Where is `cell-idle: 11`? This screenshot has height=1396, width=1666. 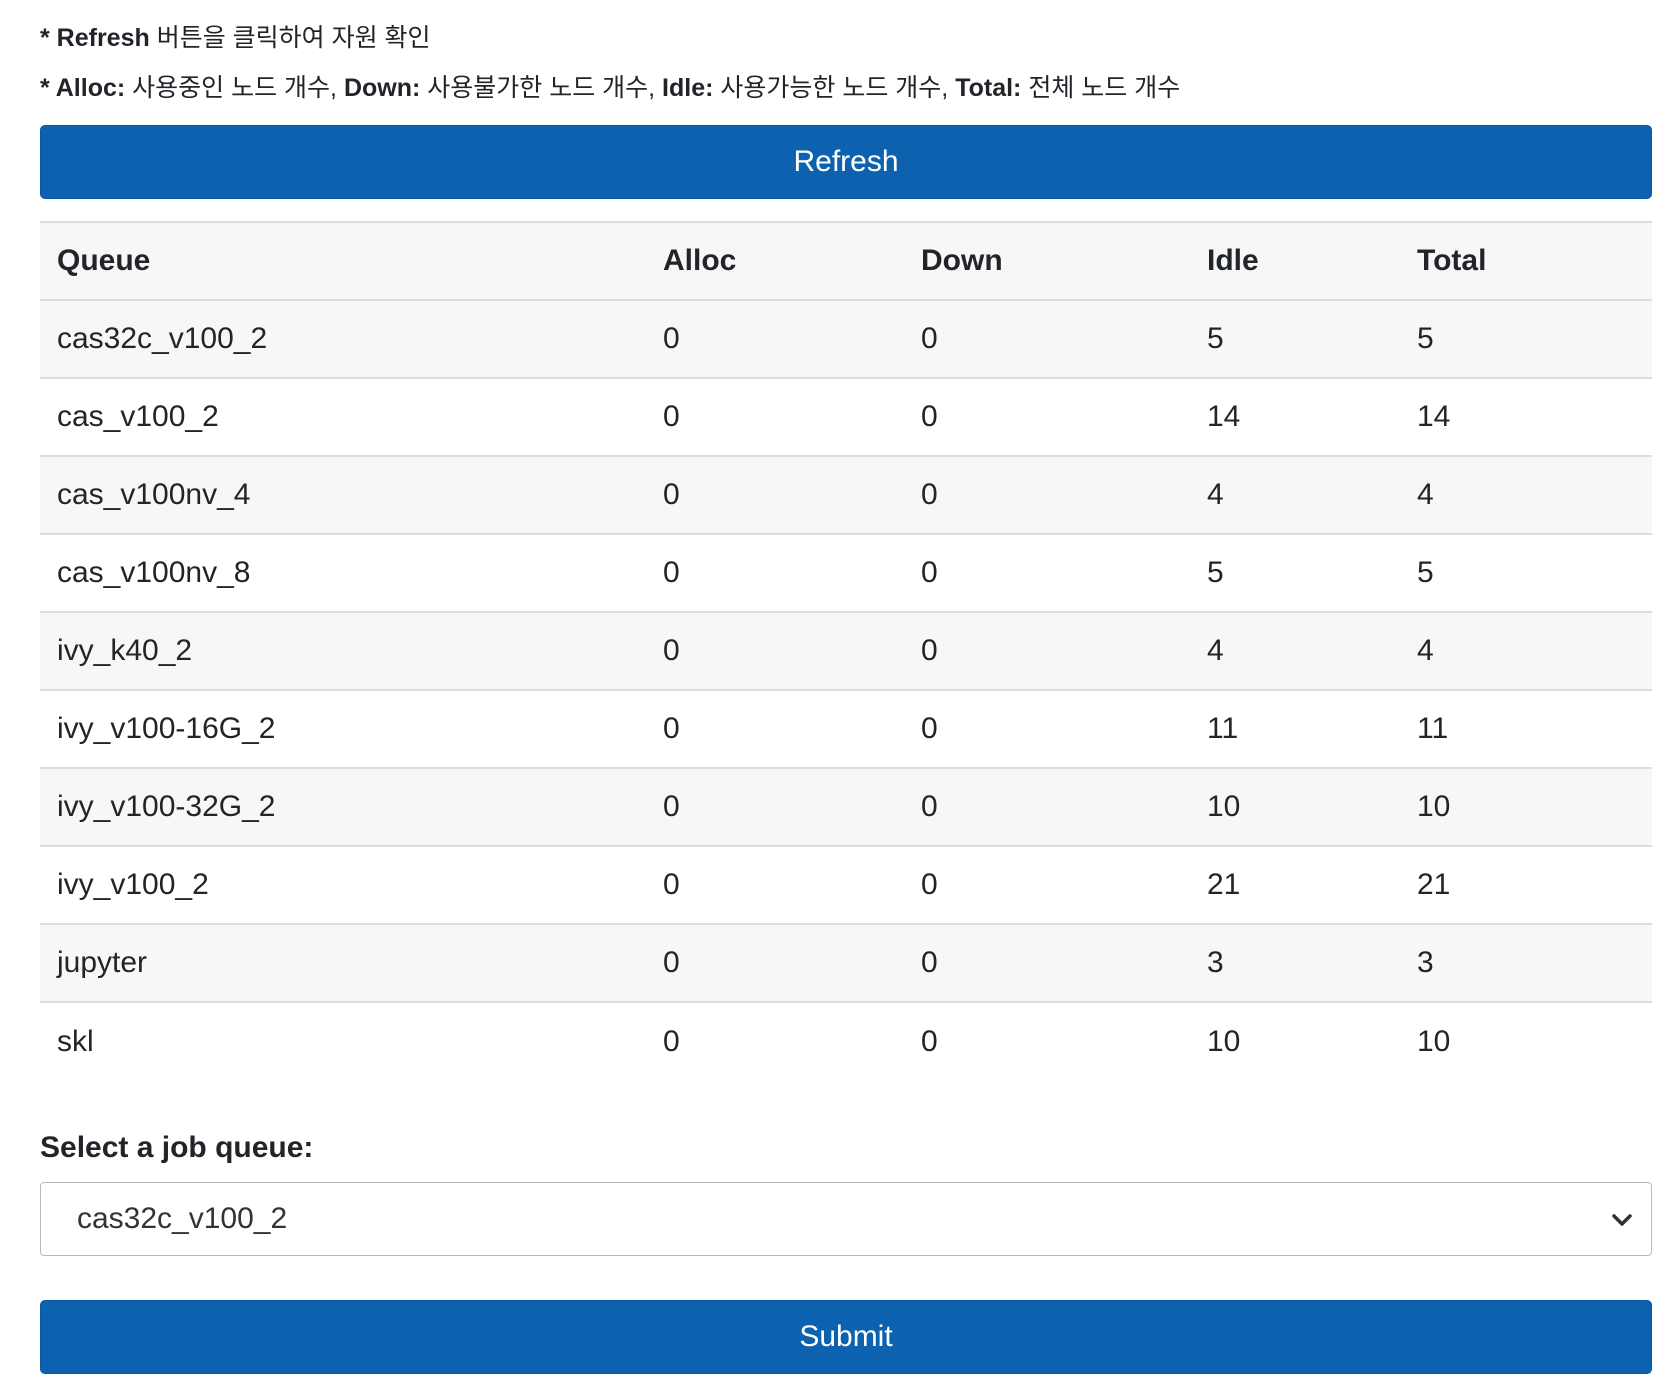
cell-idle: 11 is located at coordinates (1295, 728).